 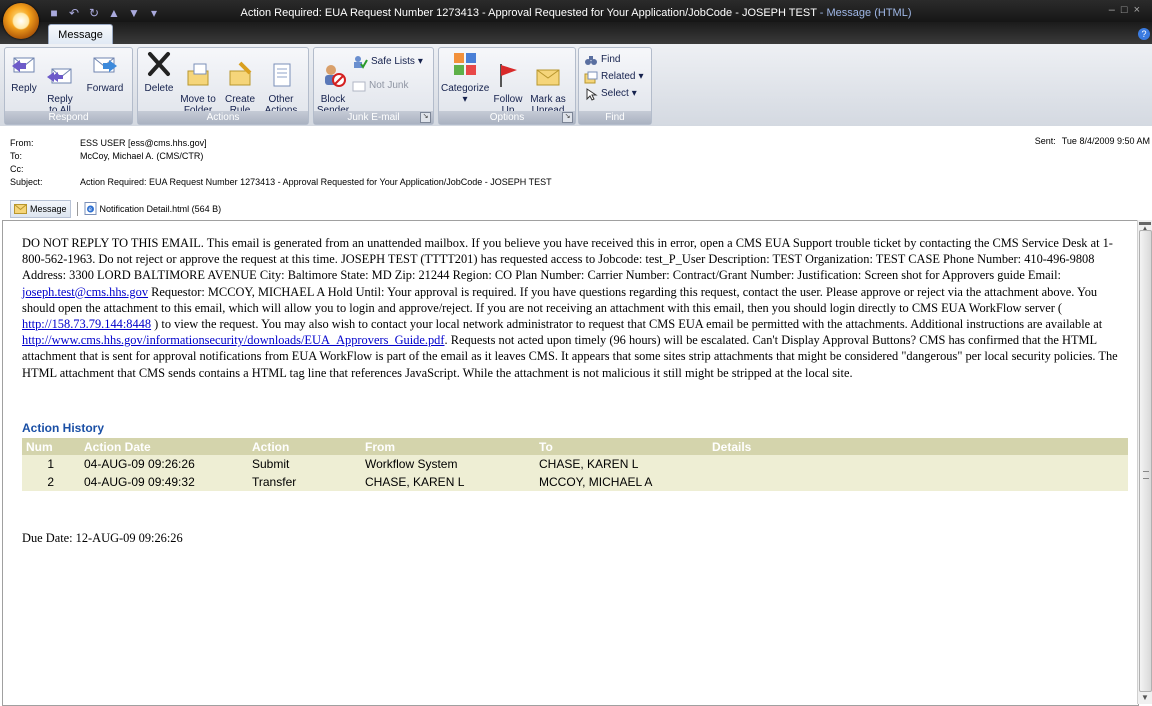 What do you see at coordinates (59, 76) in the screenshot?
I see `reply-all-icon` at bounding box center [59, 76].